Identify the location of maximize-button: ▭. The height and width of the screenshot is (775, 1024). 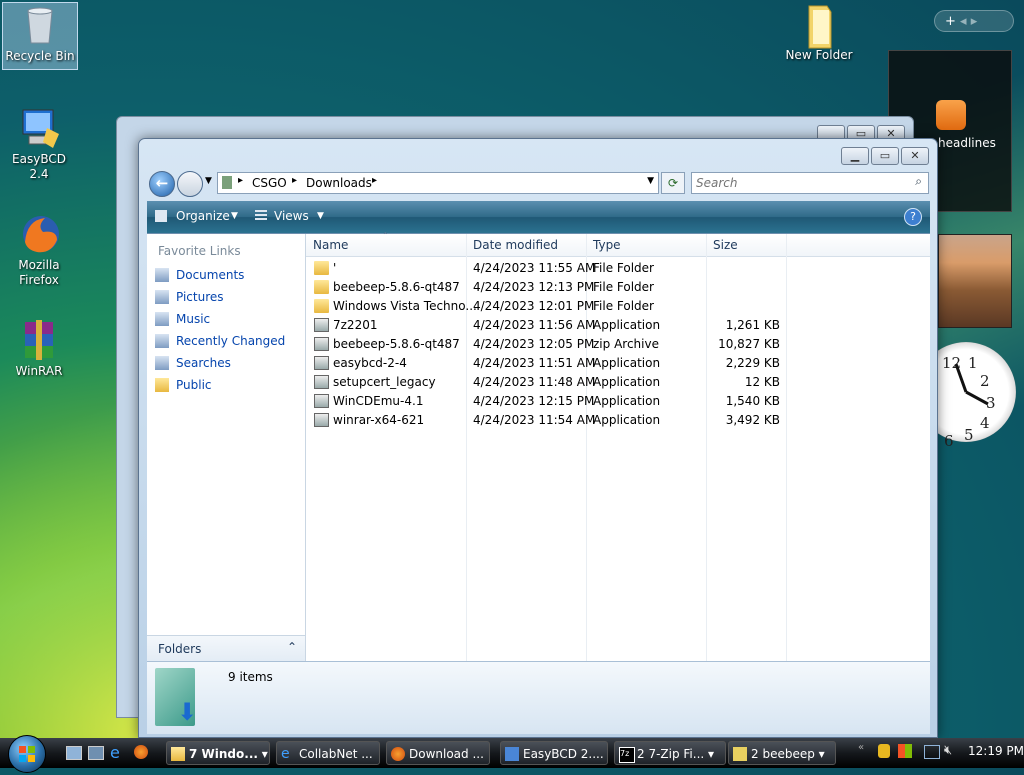
(885, 156).